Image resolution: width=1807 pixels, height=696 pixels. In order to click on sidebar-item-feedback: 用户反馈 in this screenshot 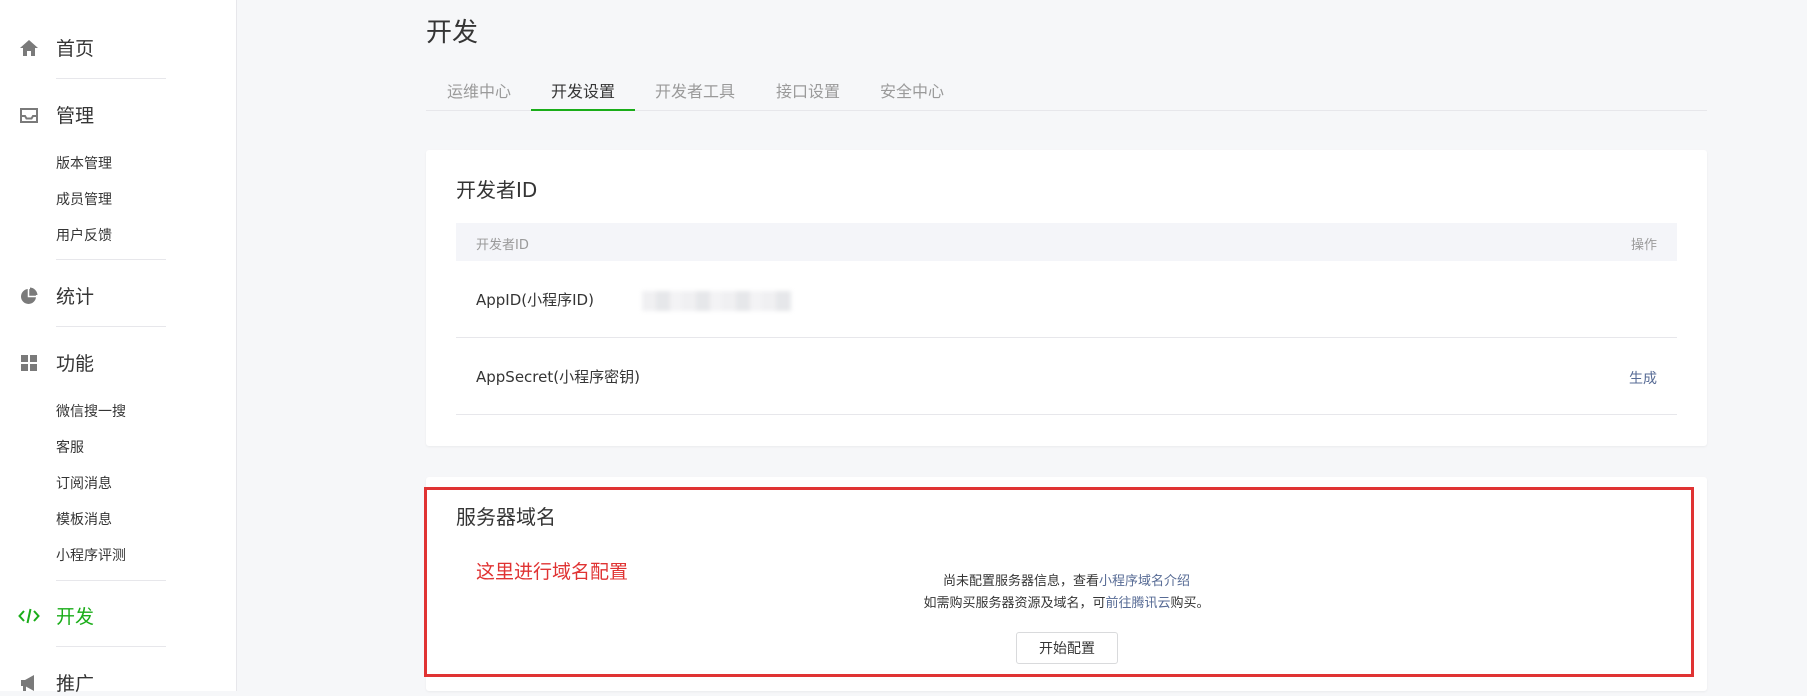, I will do `click(84, 235)`.